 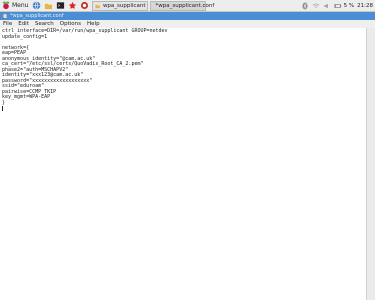 I want to click on bluetooth-icon, so click(x=305, y=6).